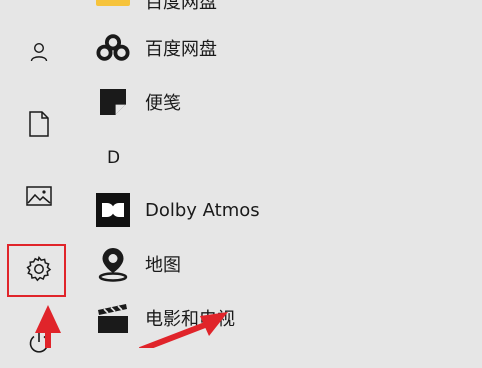  What do you see at coordinates (113, 48) in the screenshot?
I see `baidu-netdisk-icon` at bounding box center [113, 48].